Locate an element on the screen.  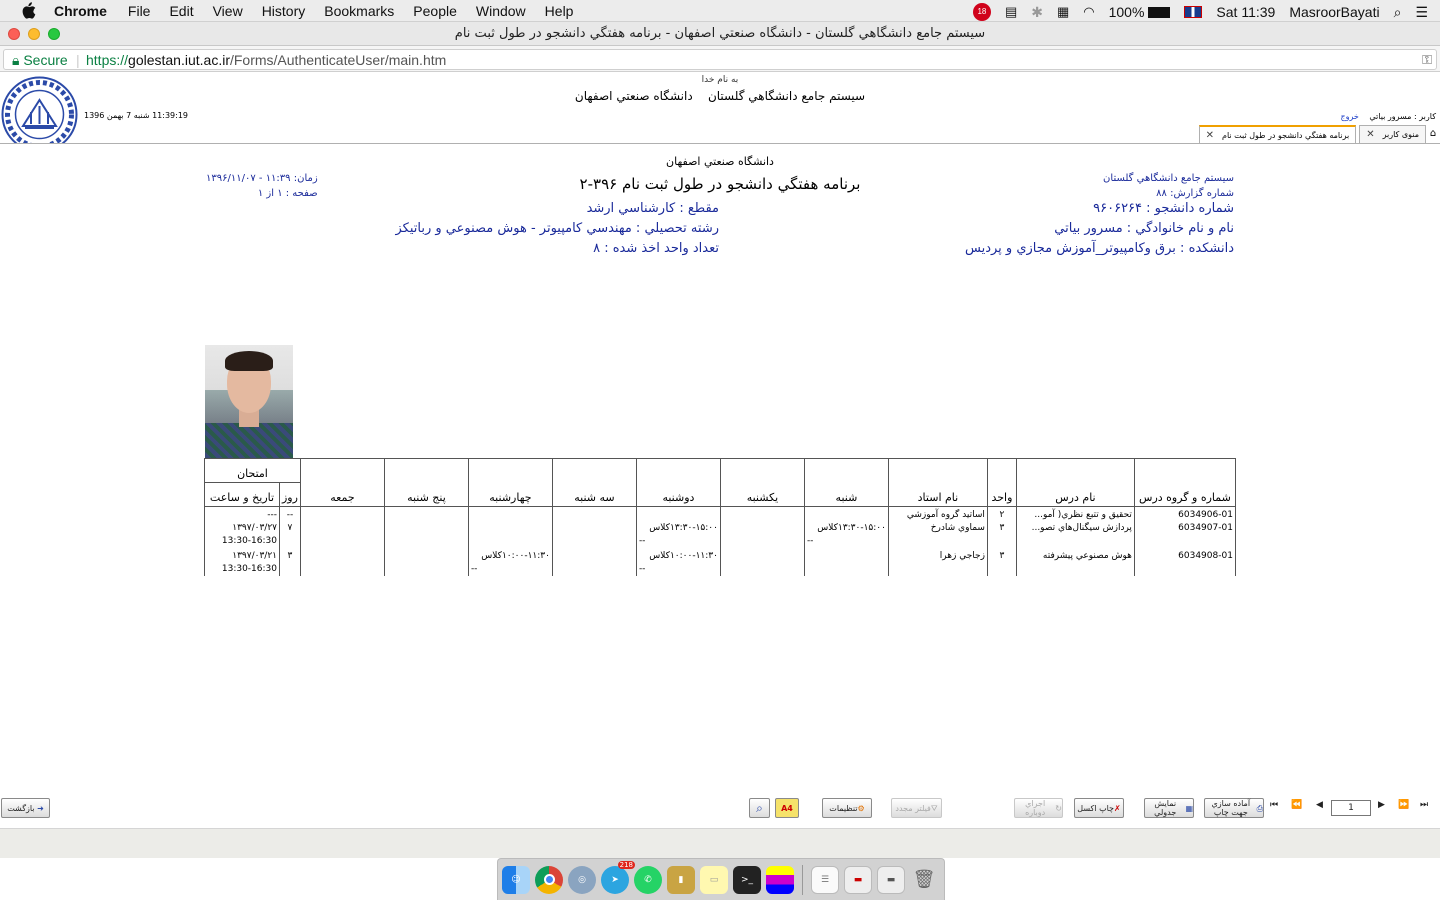
tab-user-menu-label: منوی کاربر is located at coordinates (1400, 134).